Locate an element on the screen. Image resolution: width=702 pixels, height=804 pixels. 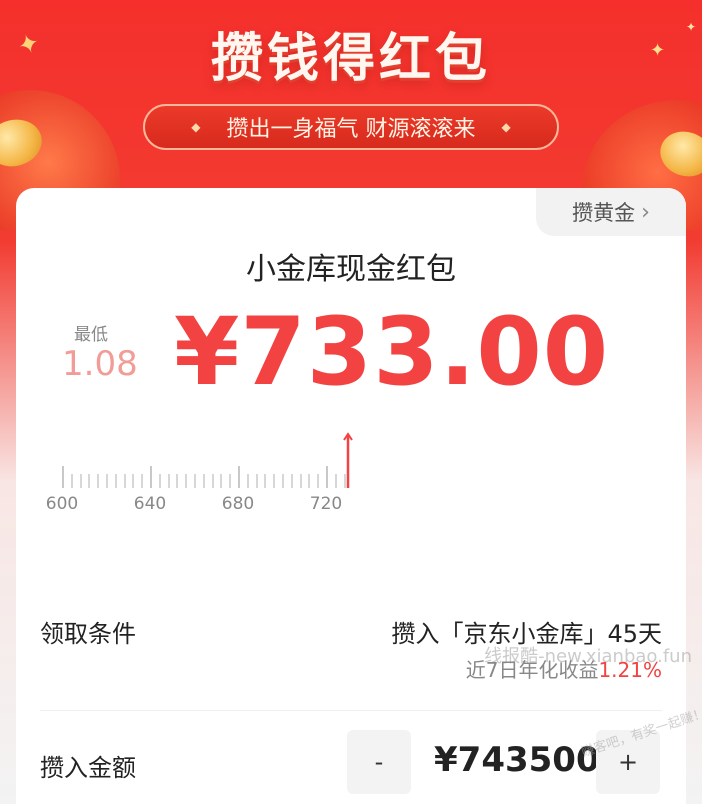
condition-label: 领取条件 is located at coordinates (88, 634).